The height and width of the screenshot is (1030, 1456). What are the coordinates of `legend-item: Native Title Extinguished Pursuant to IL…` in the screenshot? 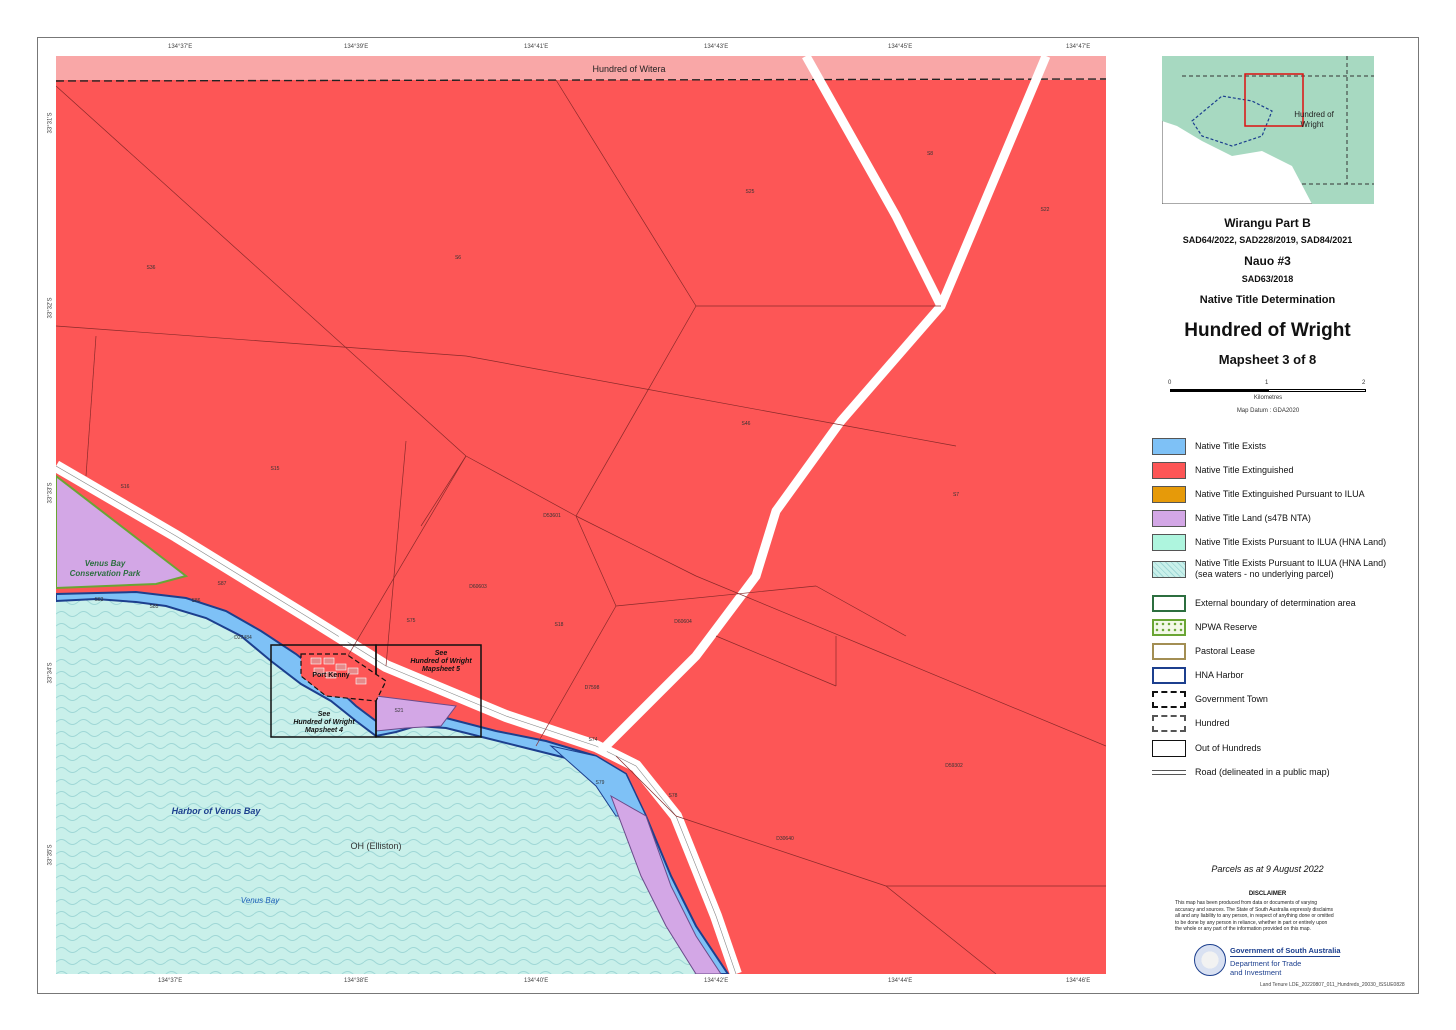 It's located at (1258, 494).